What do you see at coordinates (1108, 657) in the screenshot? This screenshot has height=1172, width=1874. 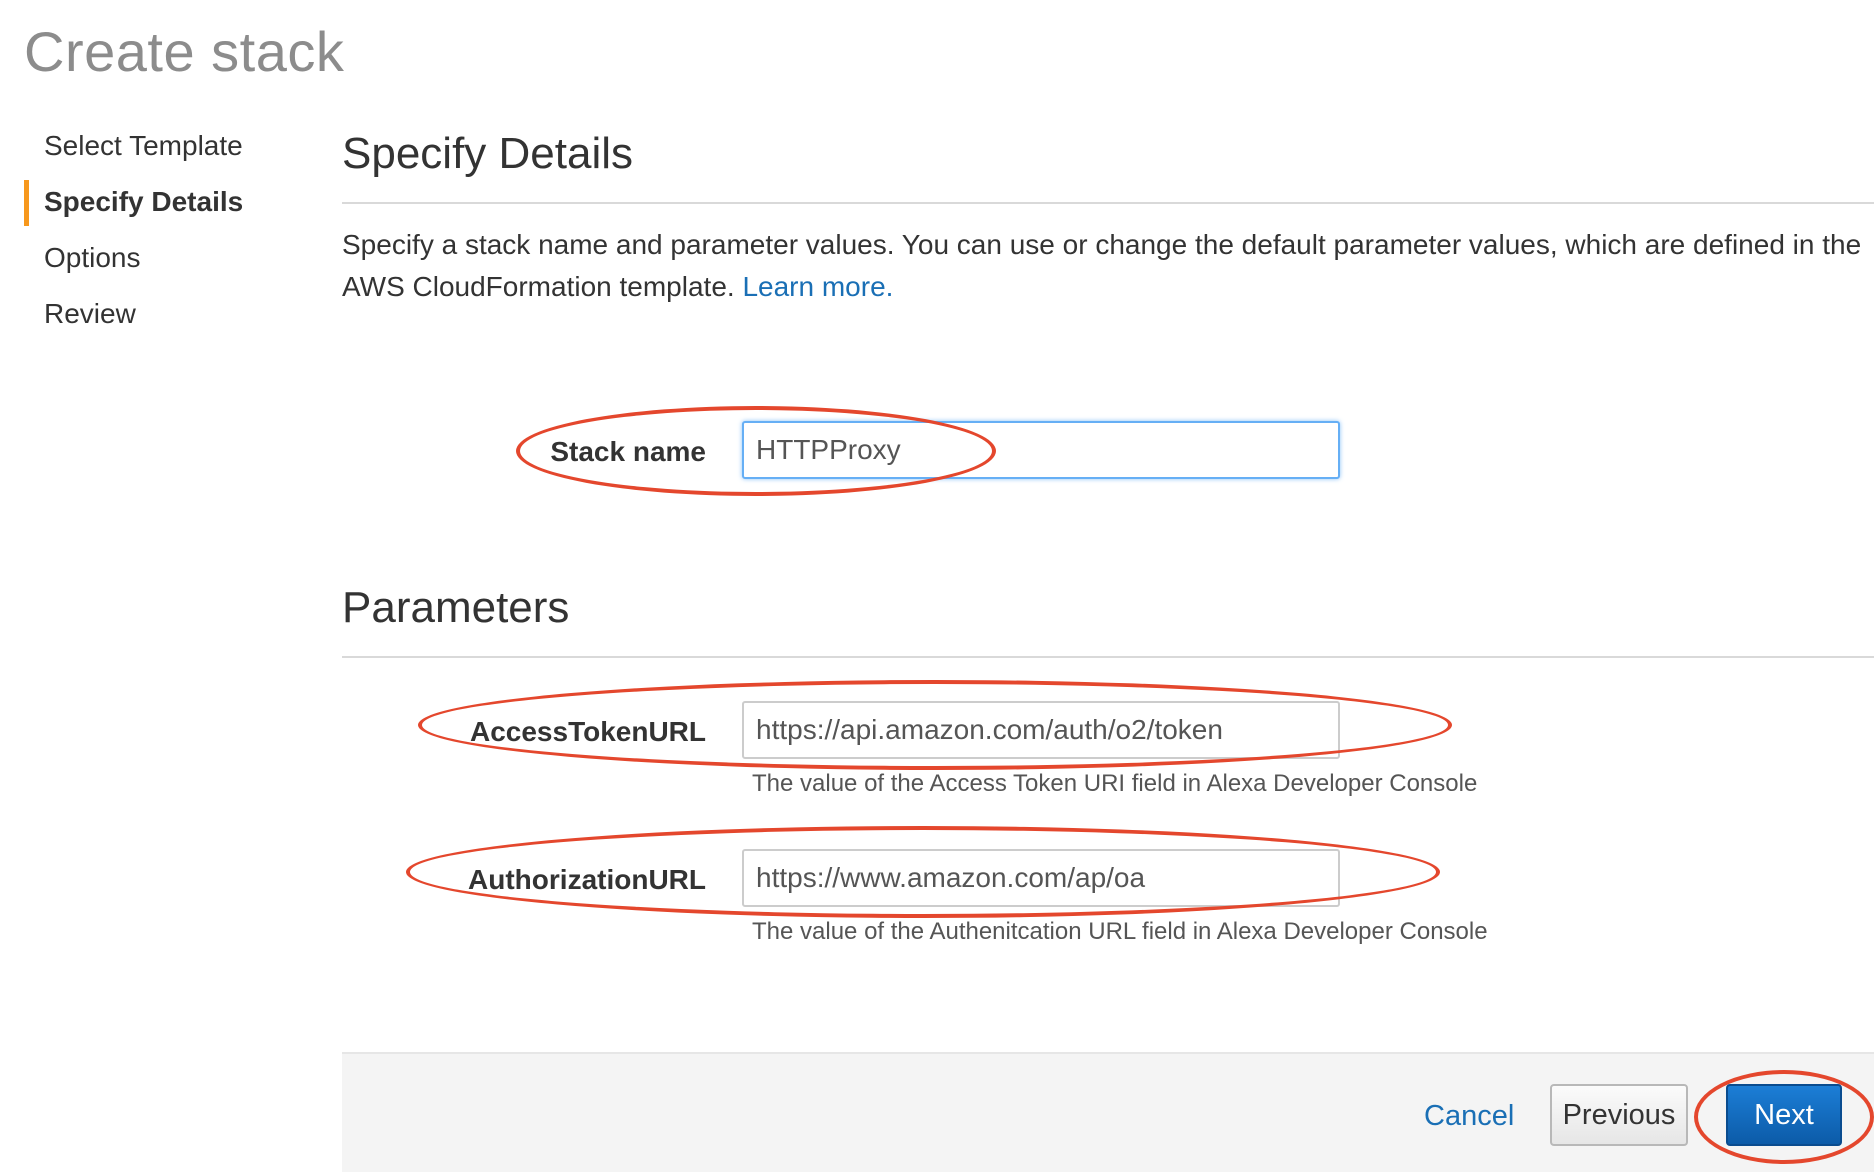 I see `parameters-divider` at bounding box center [1108, 657].